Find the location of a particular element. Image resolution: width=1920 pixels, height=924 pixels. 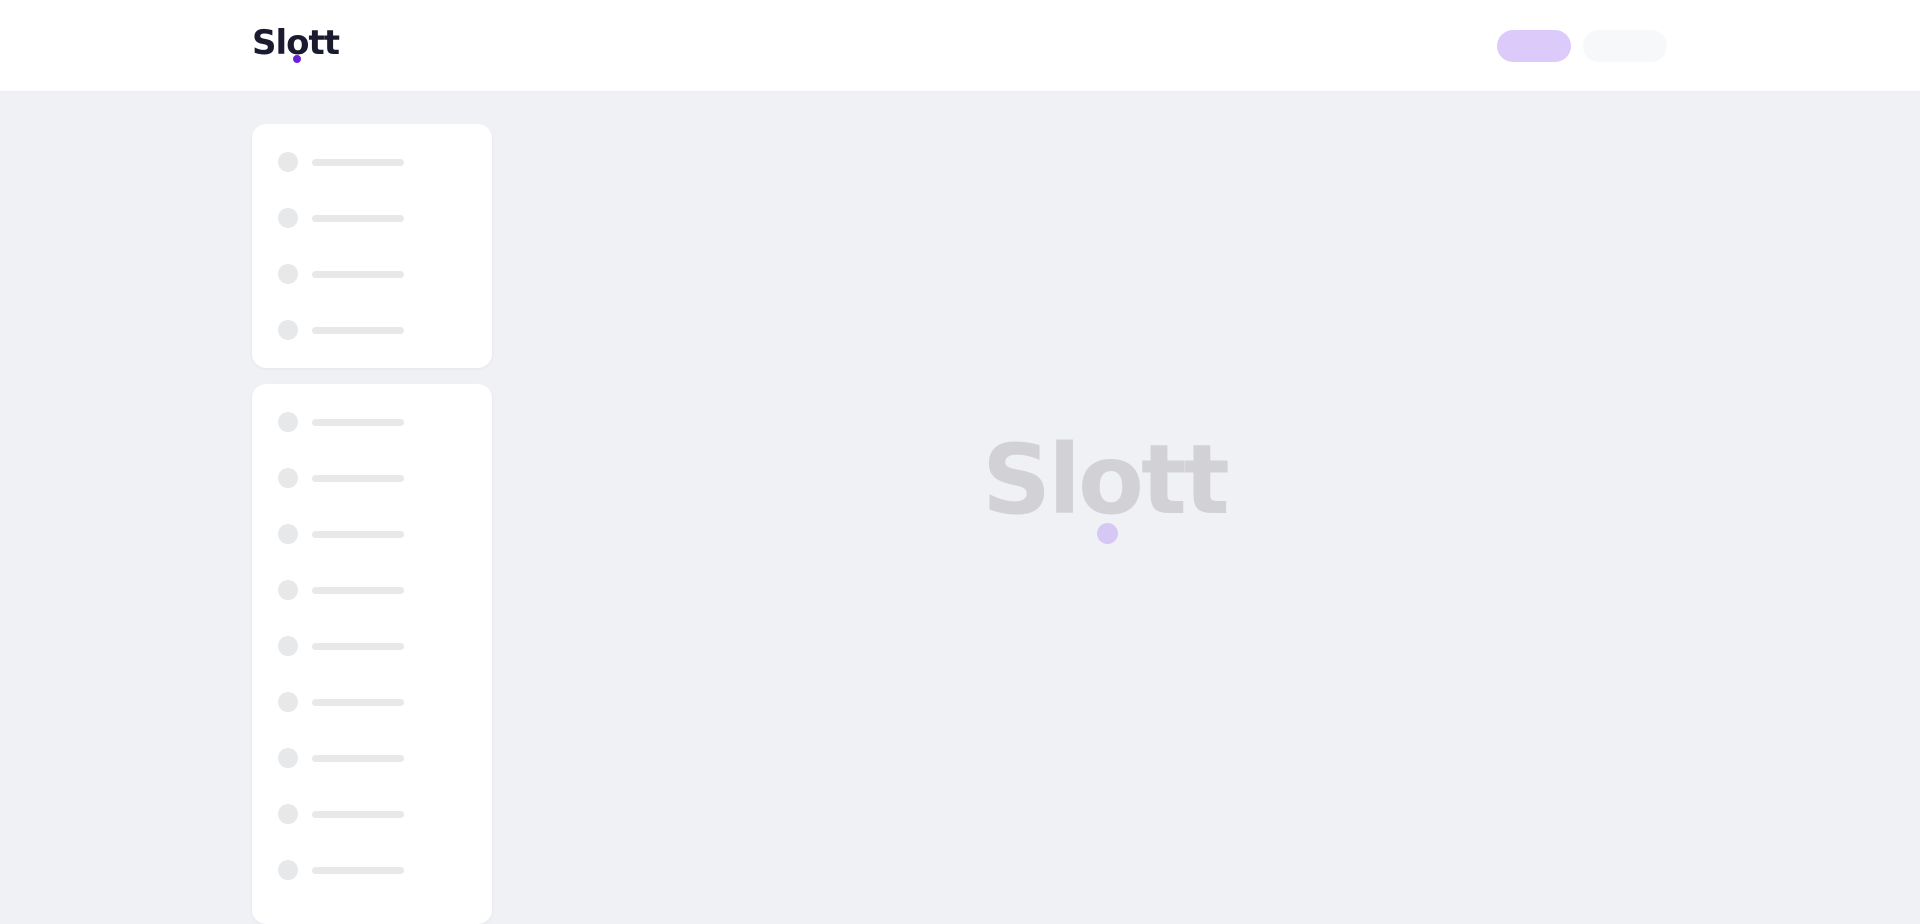

secondary-action-button-placeholder is located at coordinates (1625, 46).